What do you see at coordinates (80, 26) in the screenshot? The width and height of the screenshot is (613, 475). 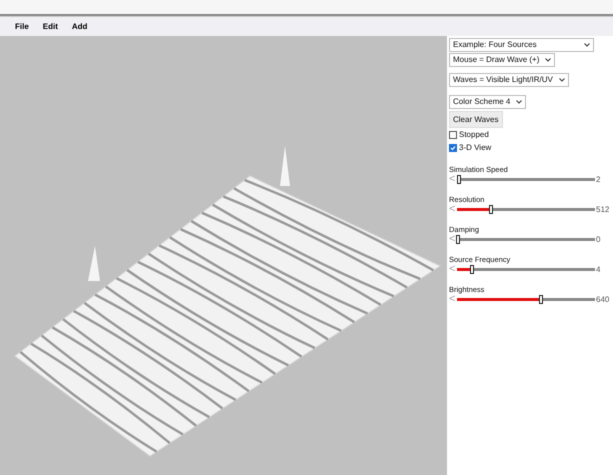 I see `menu-item: Add` at bounding box center [80, 26].